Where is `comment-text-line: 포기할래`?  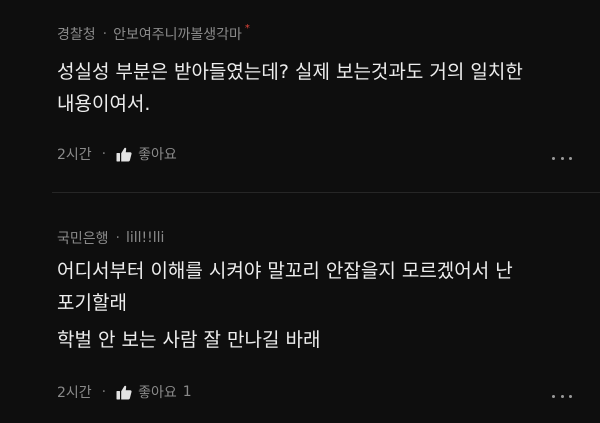 comment-text-line: 포기할래 is located at coordinates (92, 303).